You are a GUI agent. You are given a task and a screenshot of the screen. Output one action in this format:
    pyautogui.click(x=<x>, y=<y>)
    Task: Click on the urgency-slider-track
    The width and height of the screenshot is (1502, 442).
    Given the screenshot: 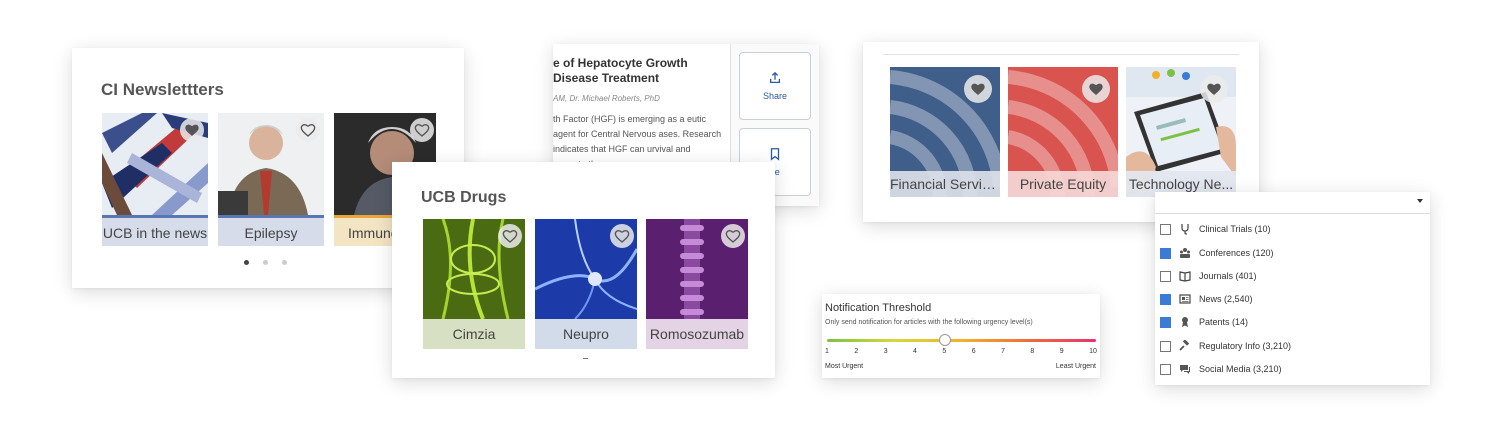 What is the action you would take?
    pyautogui.click(x=961, y=340)
    